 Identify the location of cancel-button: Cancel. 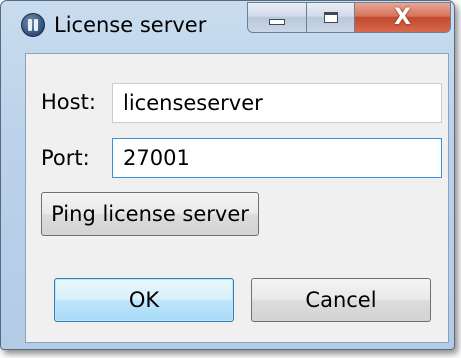
(341, 300).